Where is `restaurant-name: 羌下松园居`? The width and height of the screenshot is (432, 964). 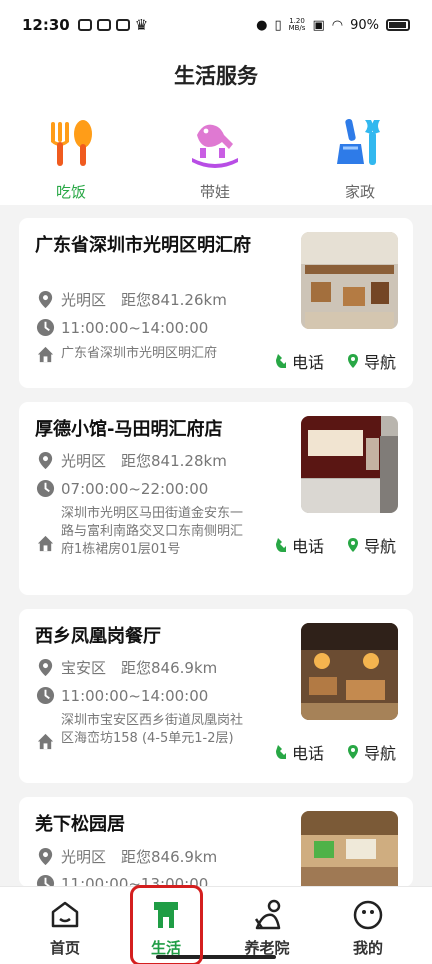
restaurant-name: 羌下松园居 is located at coordinates (80, 824).